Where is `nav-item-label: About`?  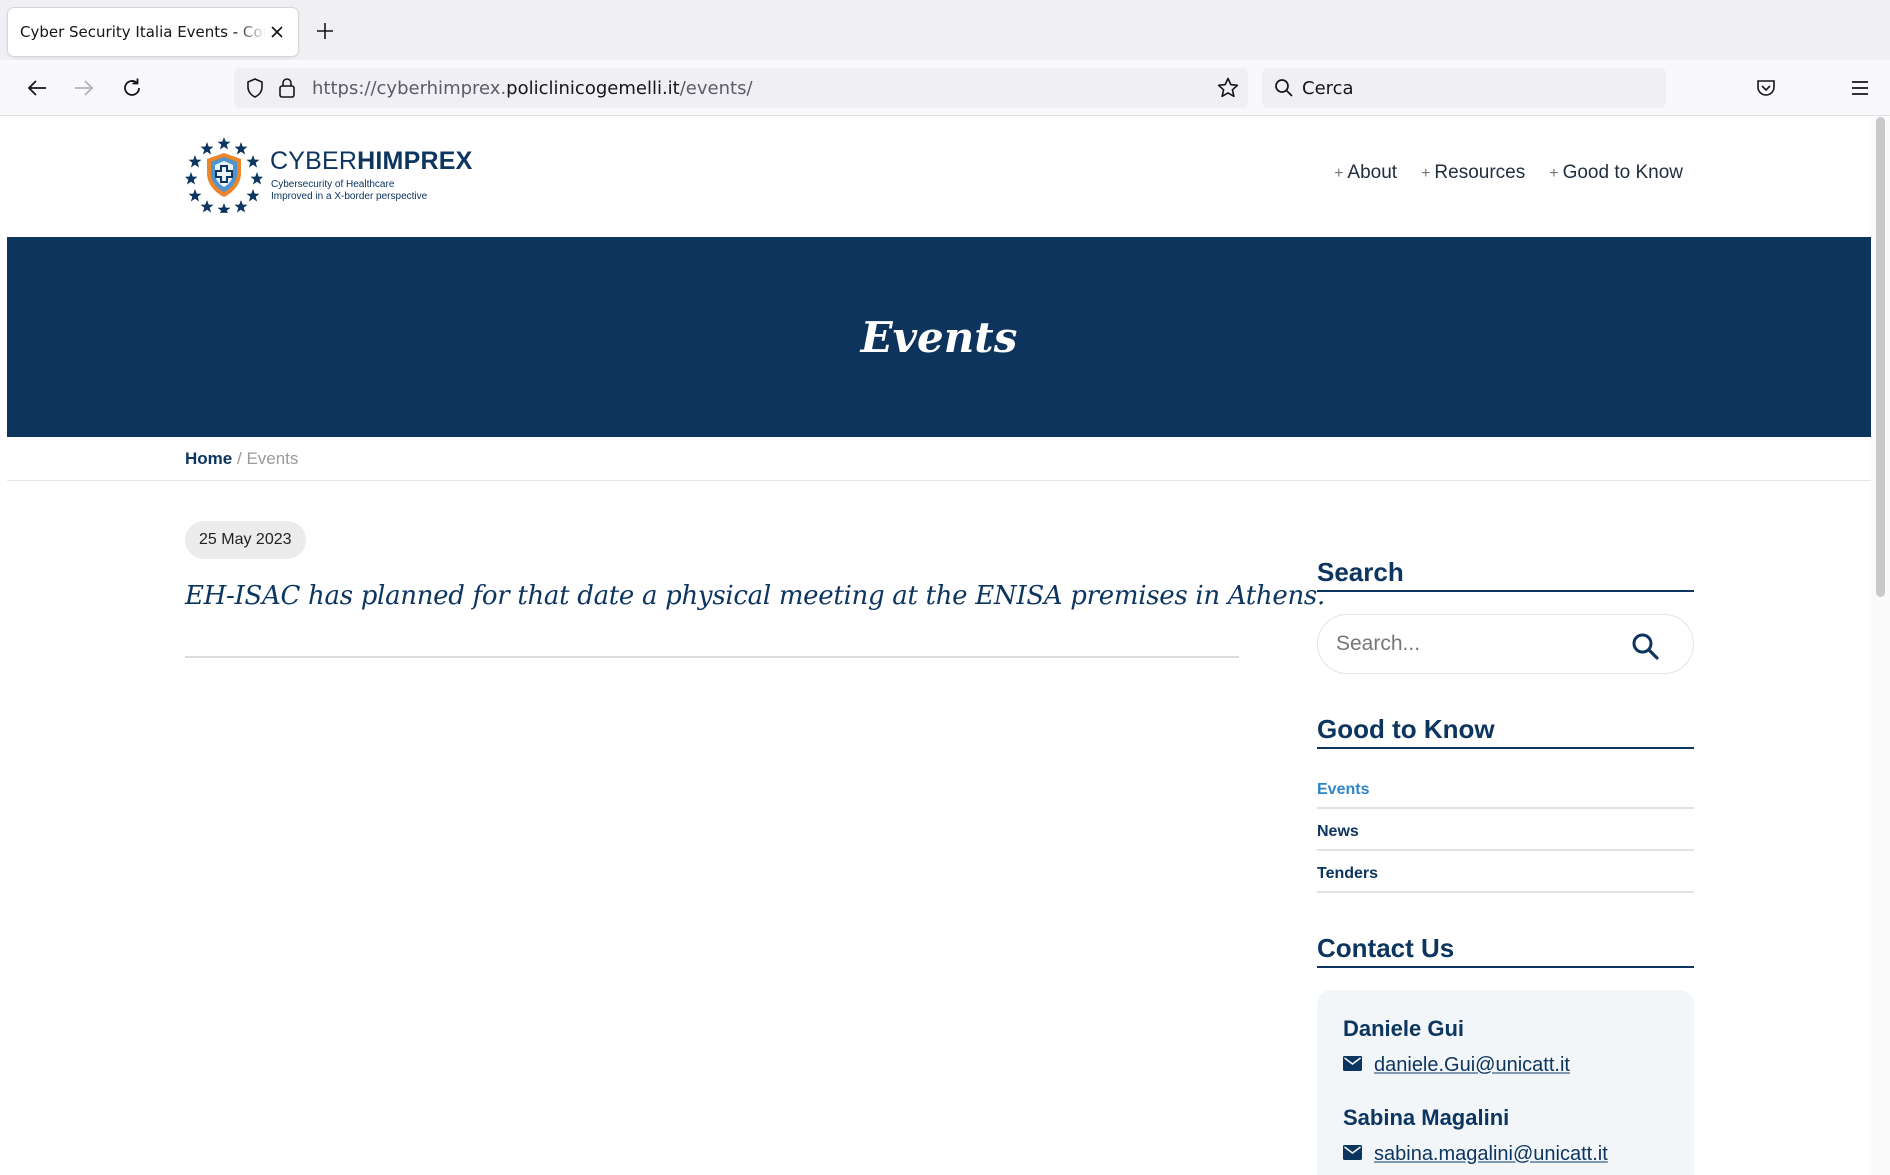 nav-item-label: About is located at coordinates (1372, 172).